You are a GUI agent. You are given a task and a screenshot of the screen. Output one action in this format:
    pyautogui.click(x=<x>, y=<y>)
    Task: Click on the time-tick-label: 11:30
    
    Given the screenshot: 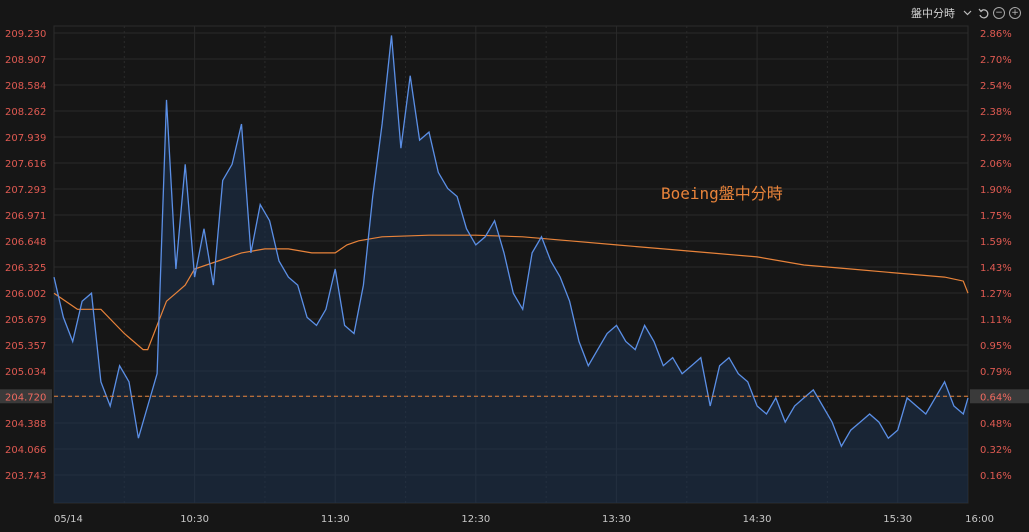 What is the action you would take?
    pyautogui.click(x=335, y=519)
    